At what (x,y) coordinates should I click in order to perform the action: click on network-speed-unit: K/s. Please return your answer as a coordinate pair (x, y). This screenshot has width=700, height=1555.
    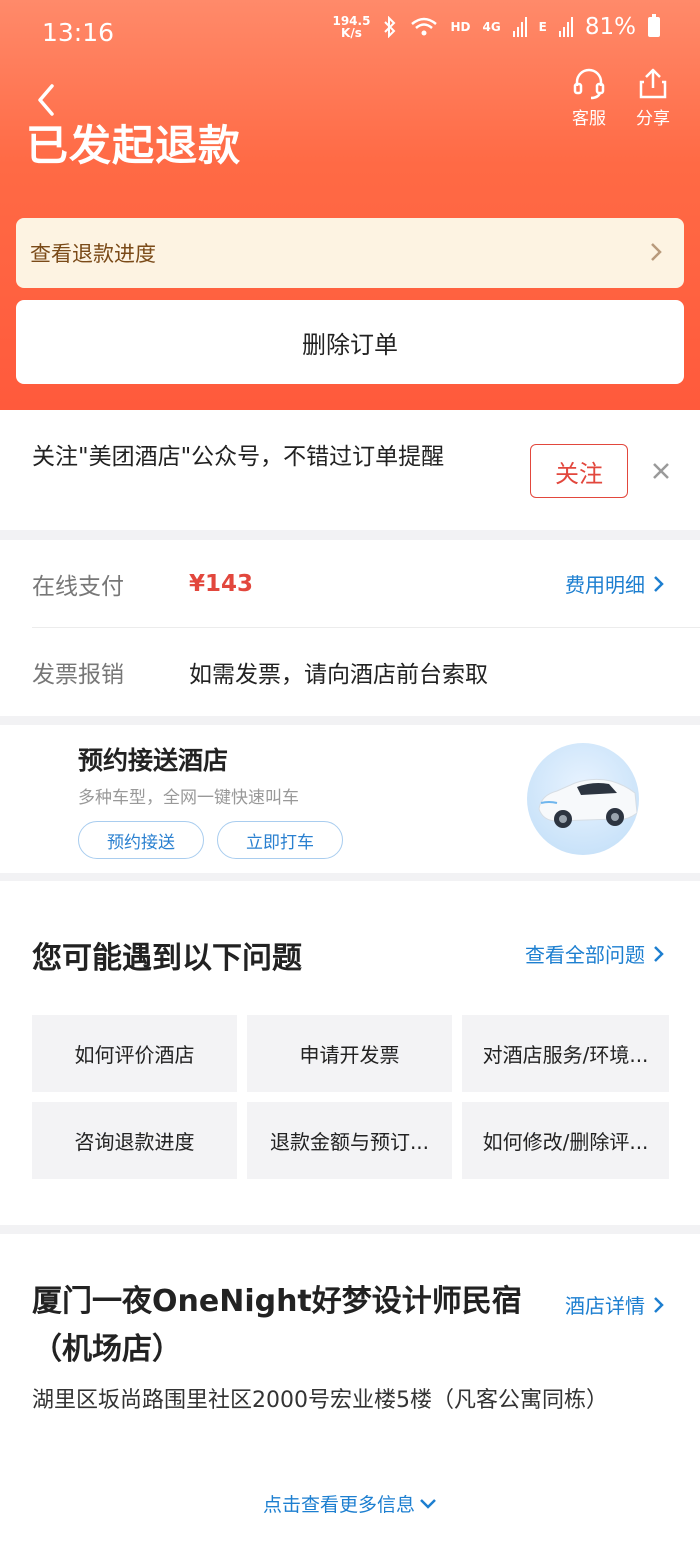
    Looking at the image, I should click on (351, 33).